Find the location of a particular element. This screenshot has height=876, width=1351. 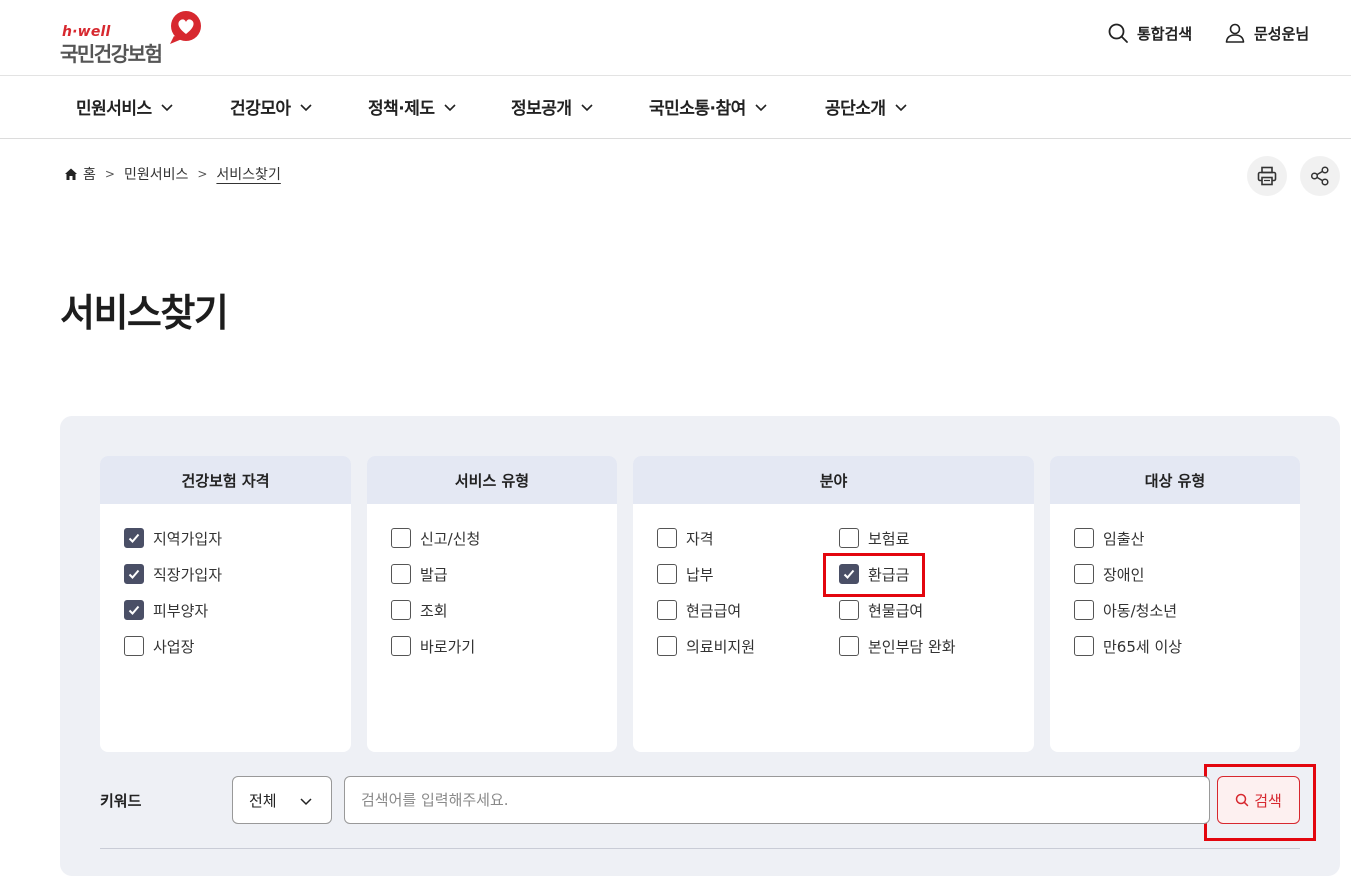

checkbox-option: 현금급여 is located at coordinates (699, 610).